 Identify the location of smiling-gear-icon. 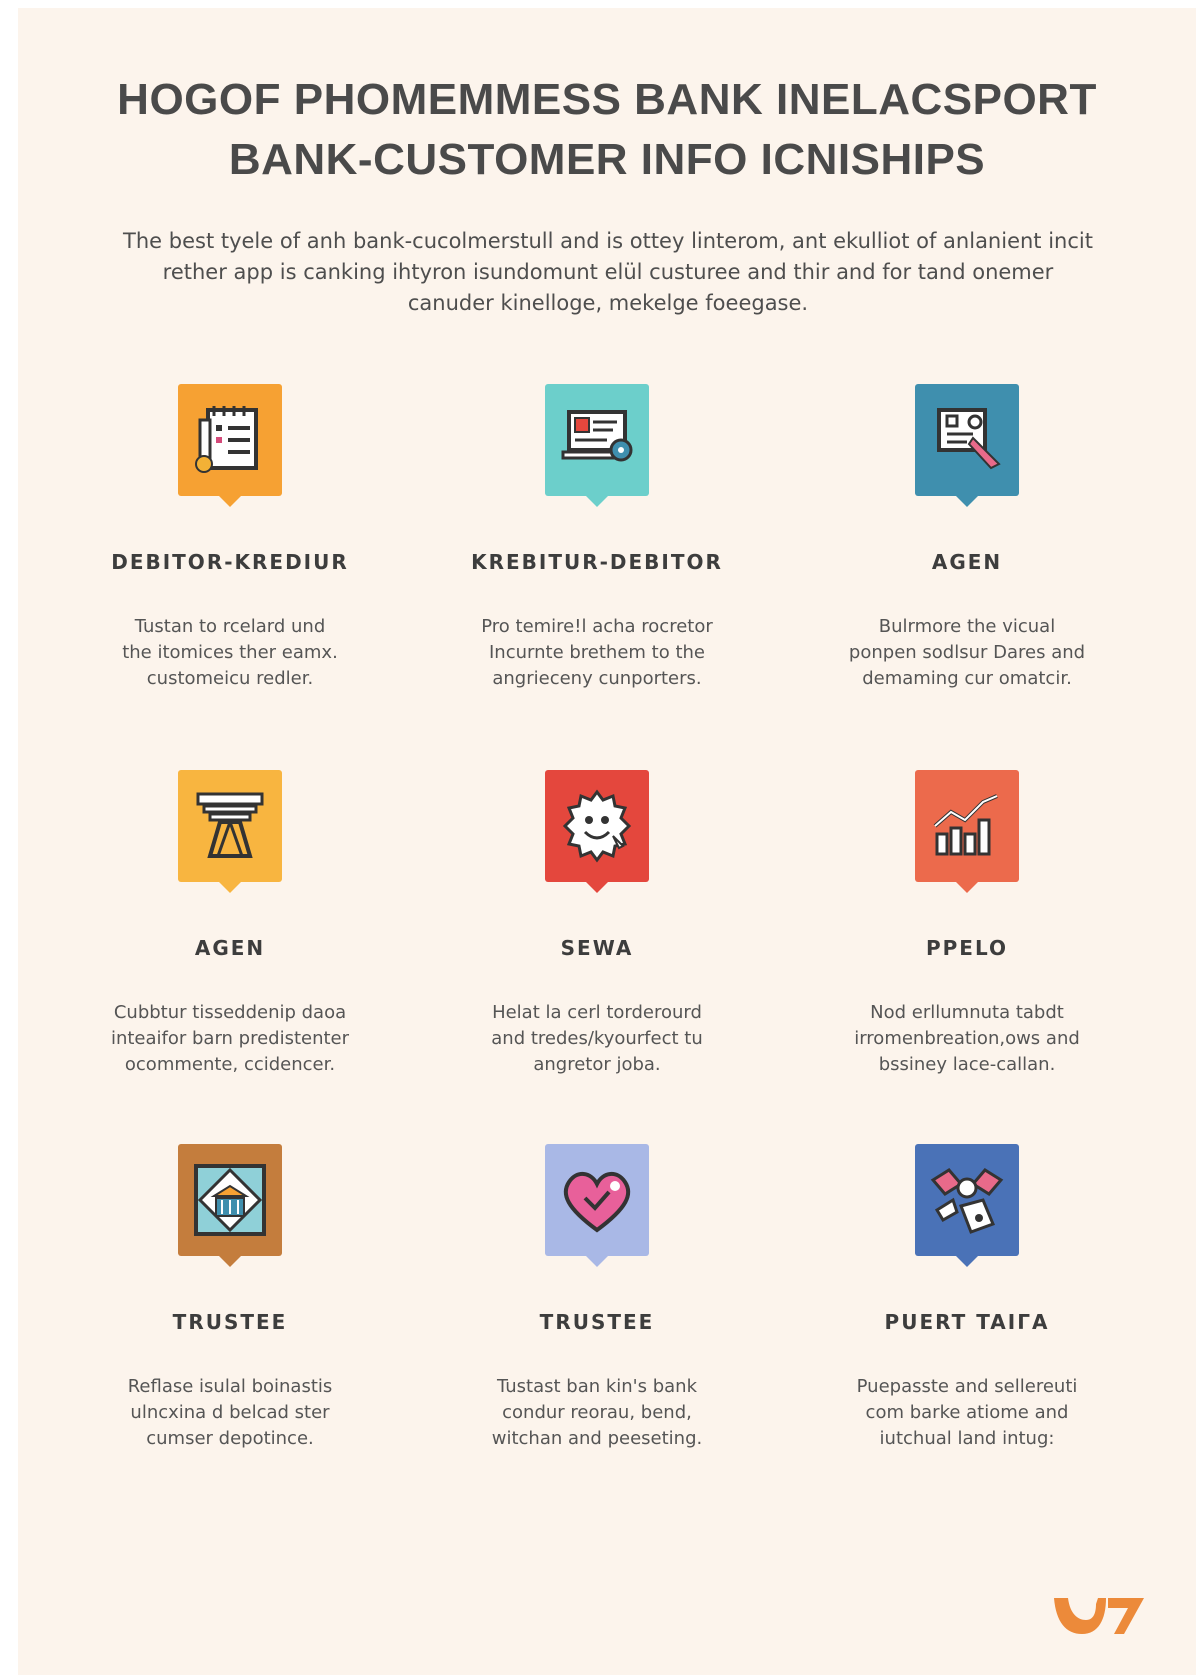
(597, 826).